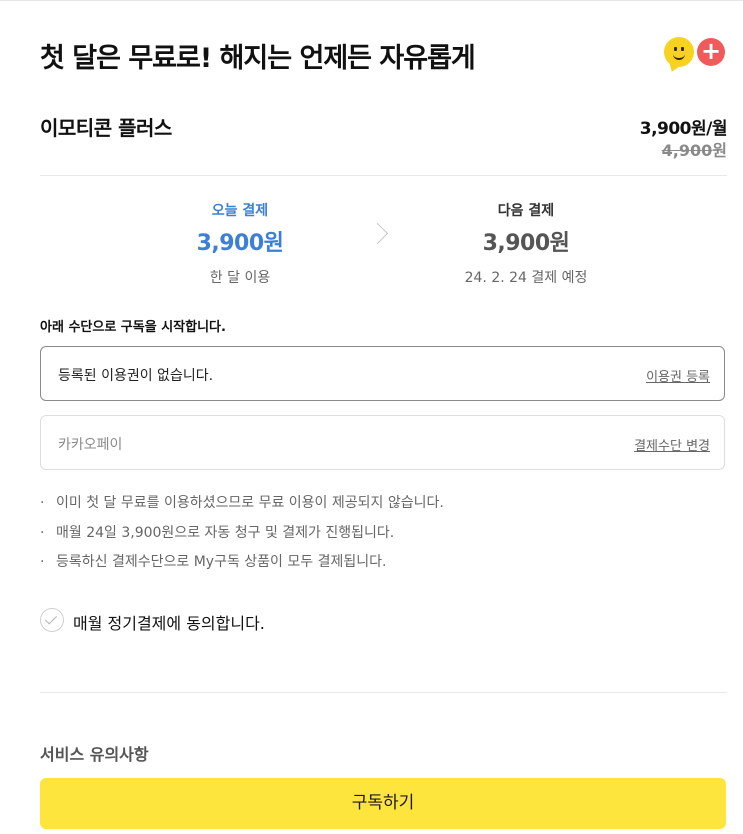  I want to click on next-payment: 다음 결제 3,900원 24. 2. 24 결제 예정, so click(526, 243).